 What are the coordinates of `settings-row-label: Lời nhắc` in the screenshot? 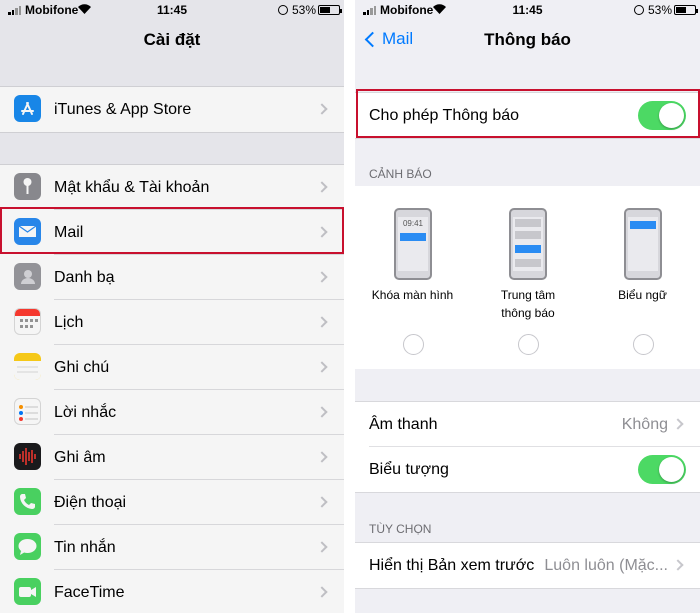 It's located at (85, 412).